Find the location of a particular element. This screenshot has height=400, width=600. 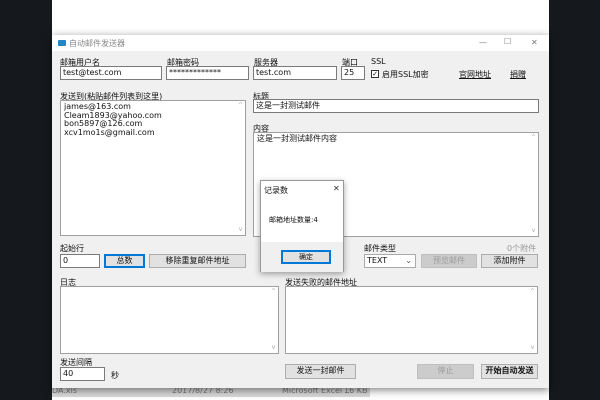

recipient-item: xcv1mo1s@gmail.com is located at coordinates (109, 132).